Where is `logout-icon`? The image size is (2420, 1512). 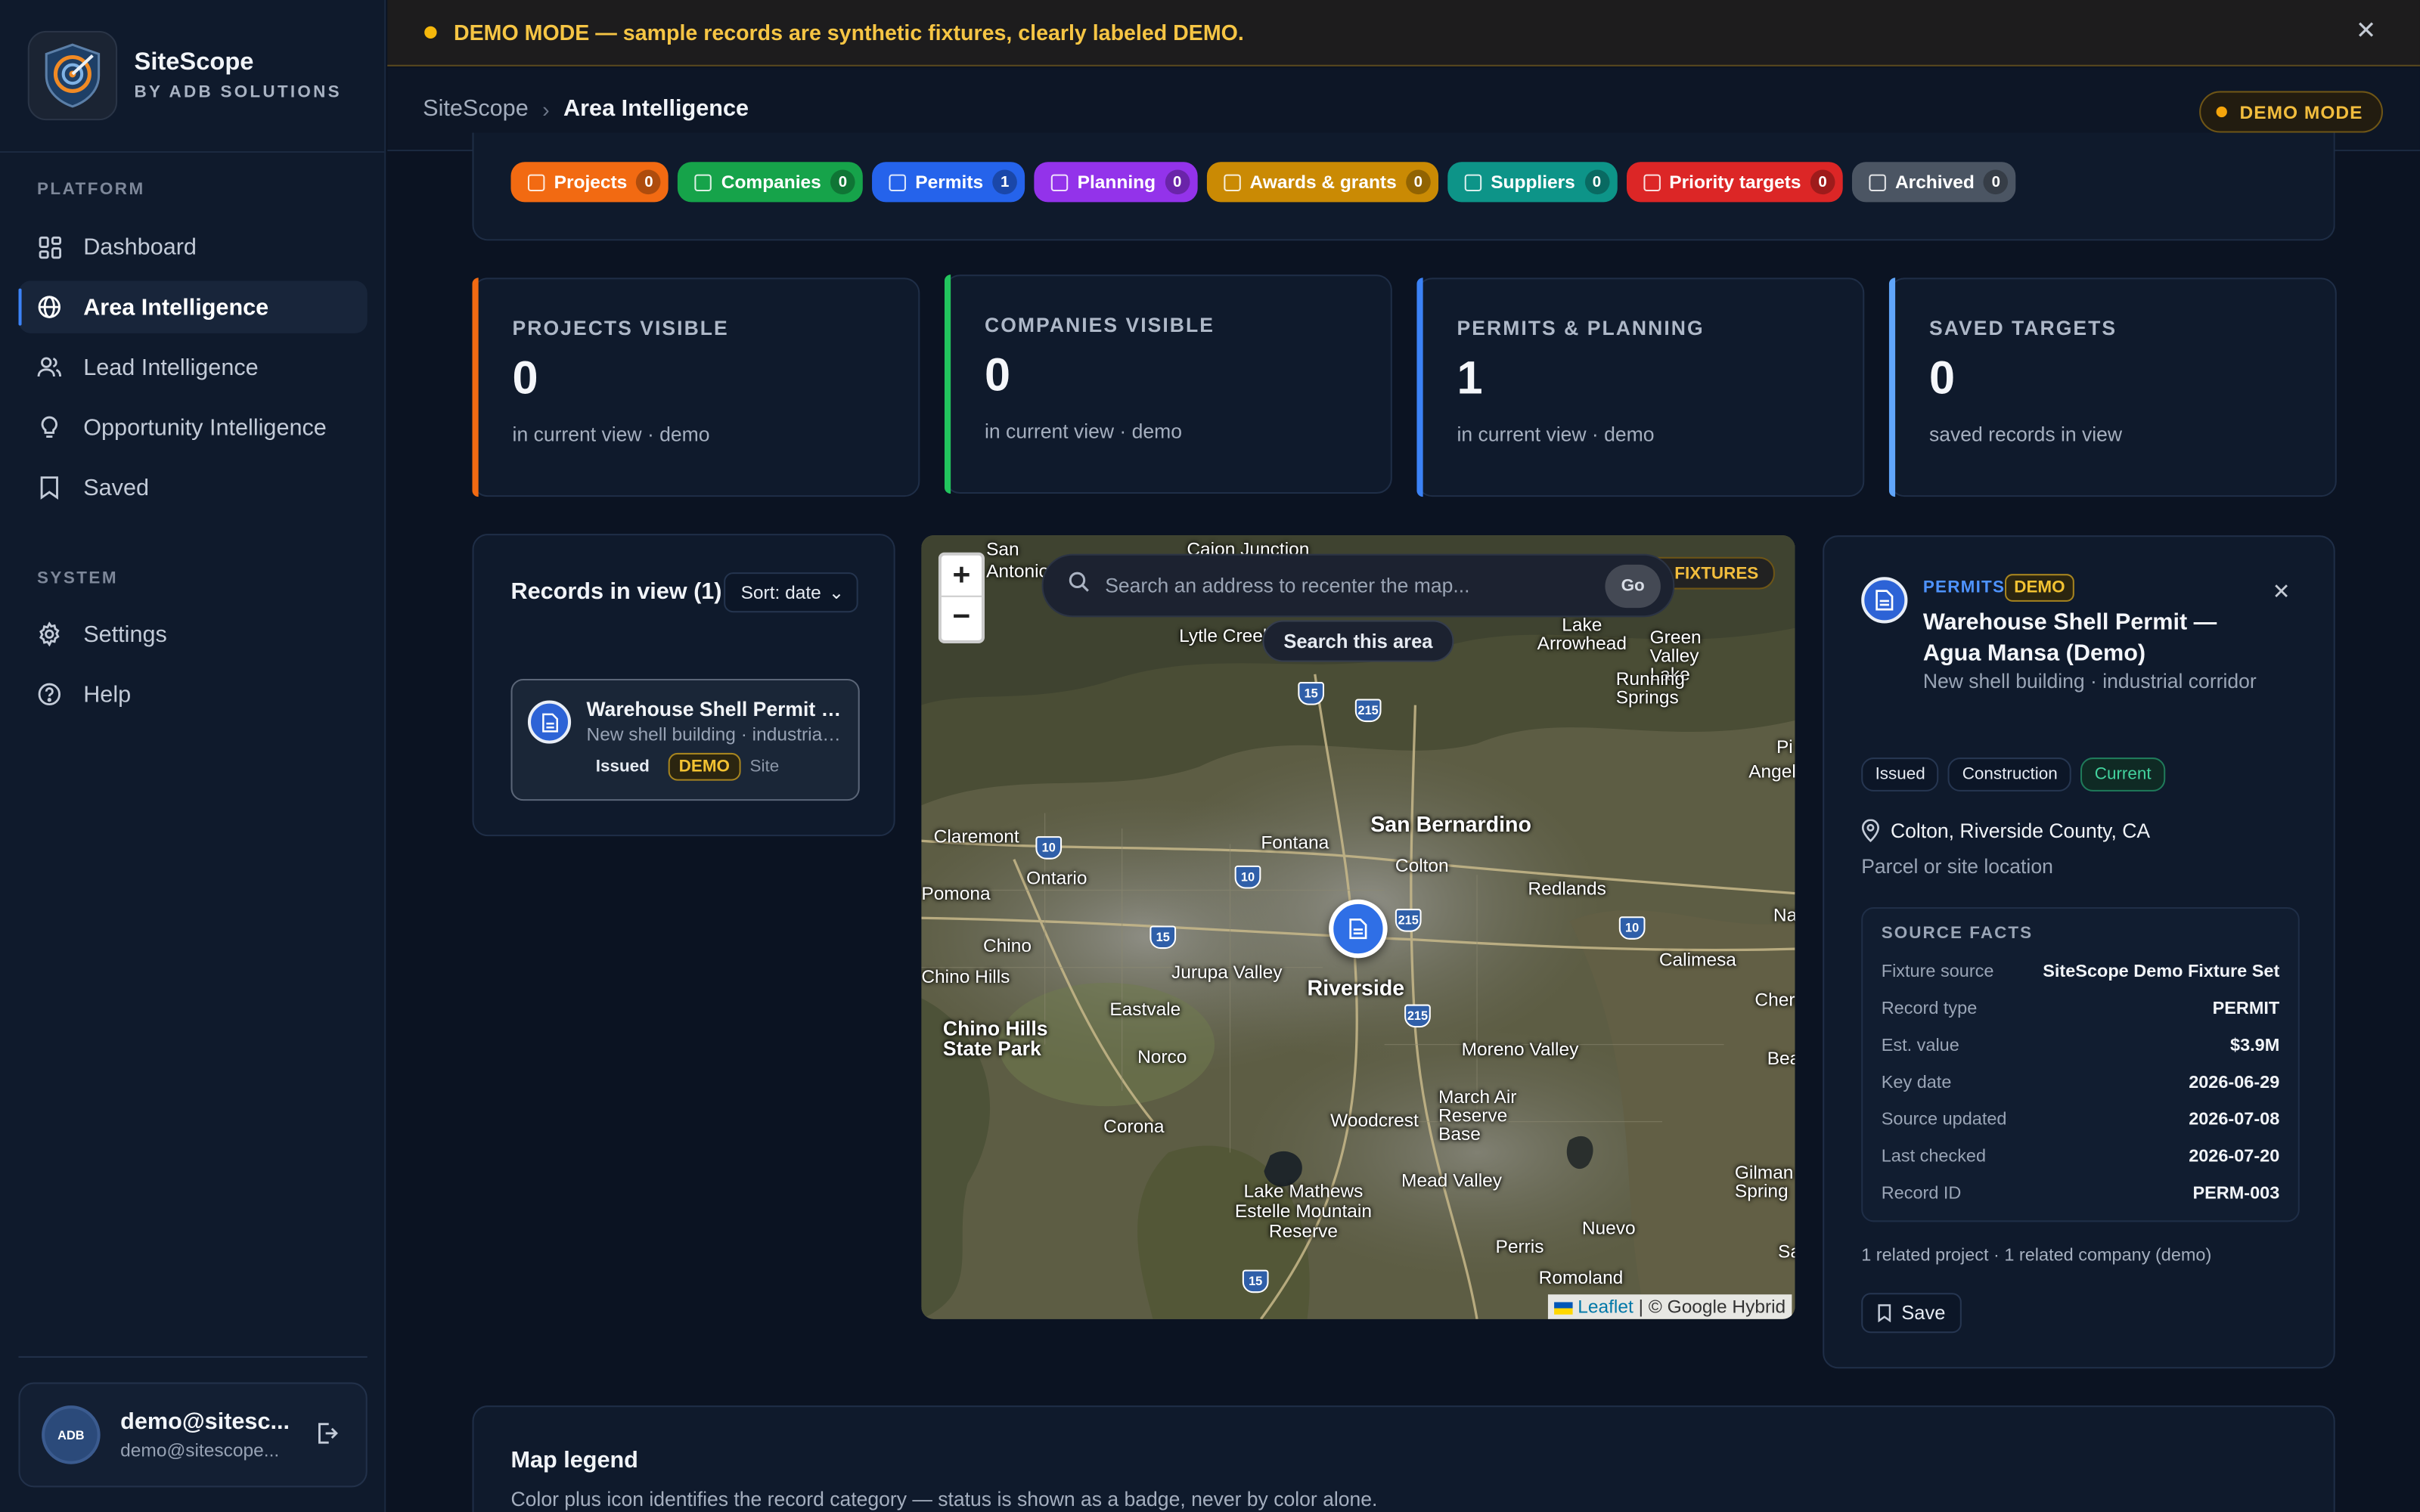 logout-icon is located at coordinates (329, 1435).